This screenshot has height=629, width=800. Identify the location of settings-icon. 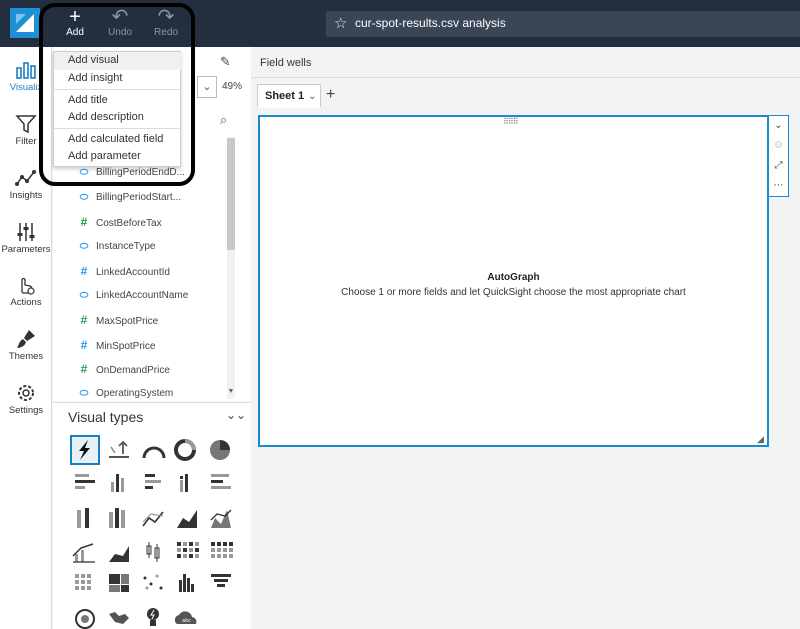
(26, 393).